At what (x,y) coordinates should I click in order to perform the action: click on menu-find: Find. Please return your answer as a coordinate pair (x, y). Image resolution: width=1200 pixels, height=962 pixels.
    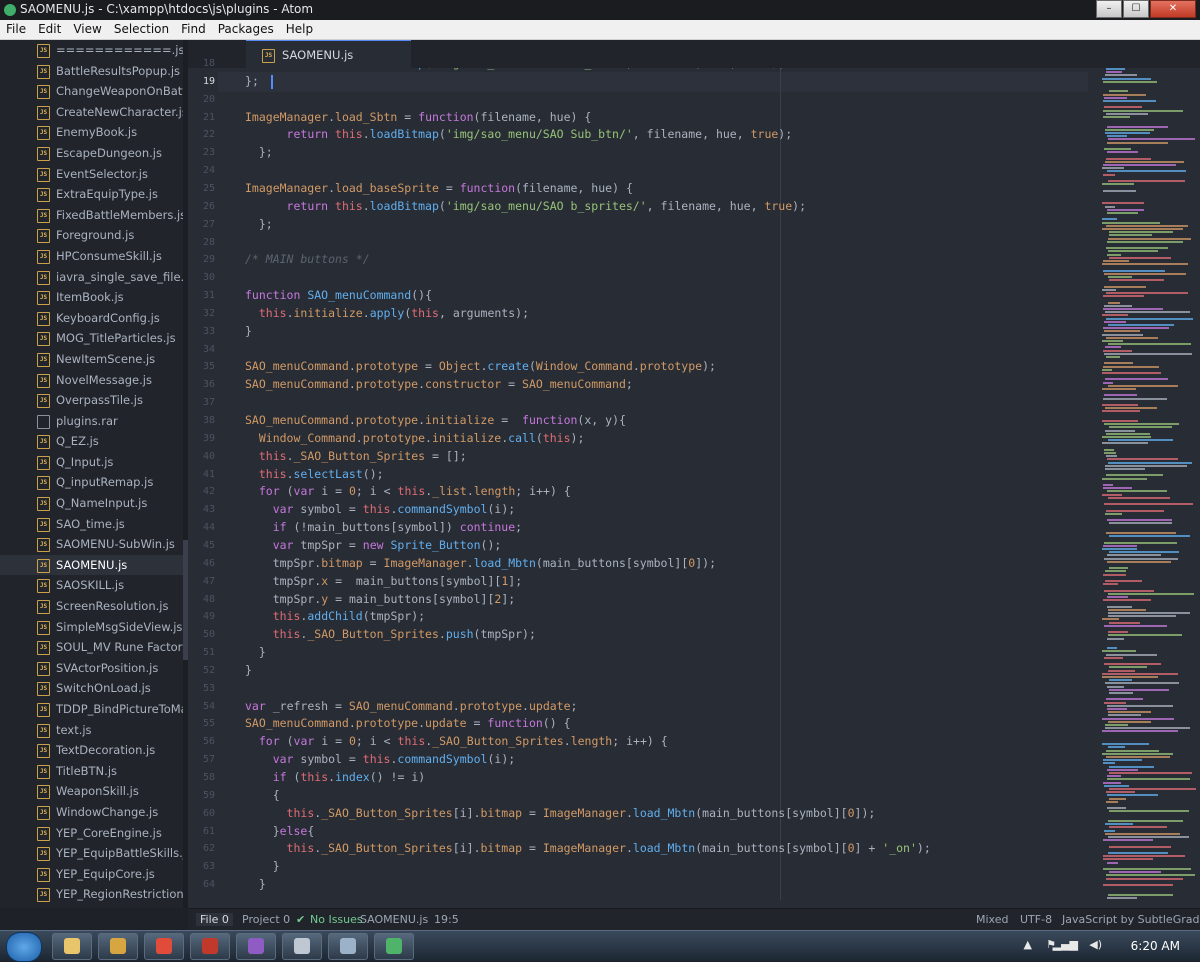
    Looking at the image, I should click on (193, 29).